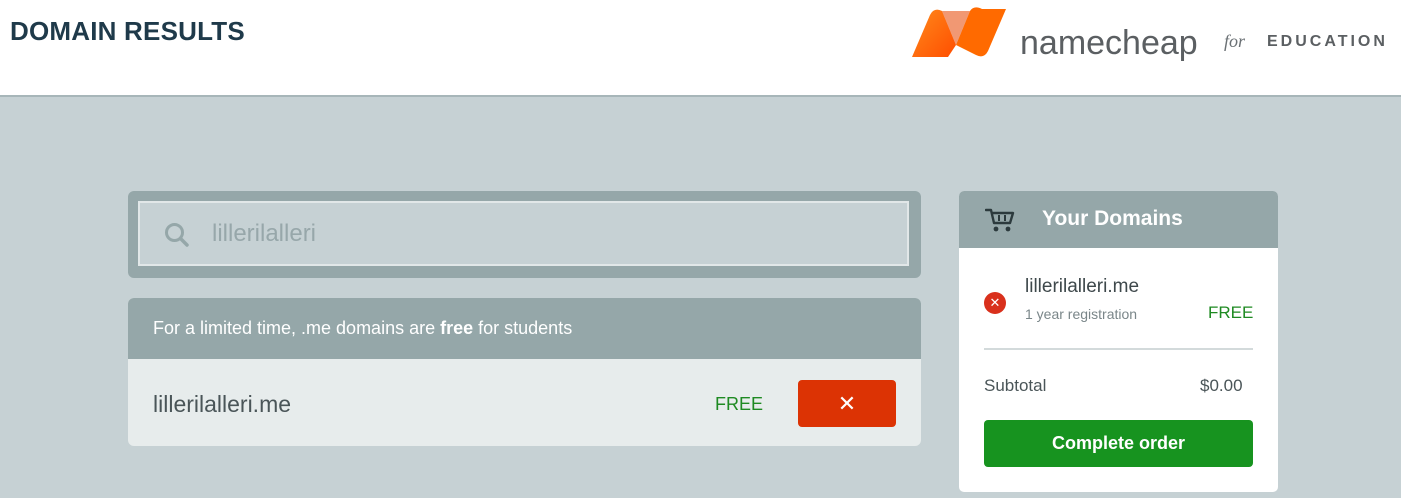 The height and width of the screenshot is (498, 1401). What do you see at coordinates (1118, 443) in the screenshot?
I see `complete-order-button: Complete order` at bounding box center [1118, 443].